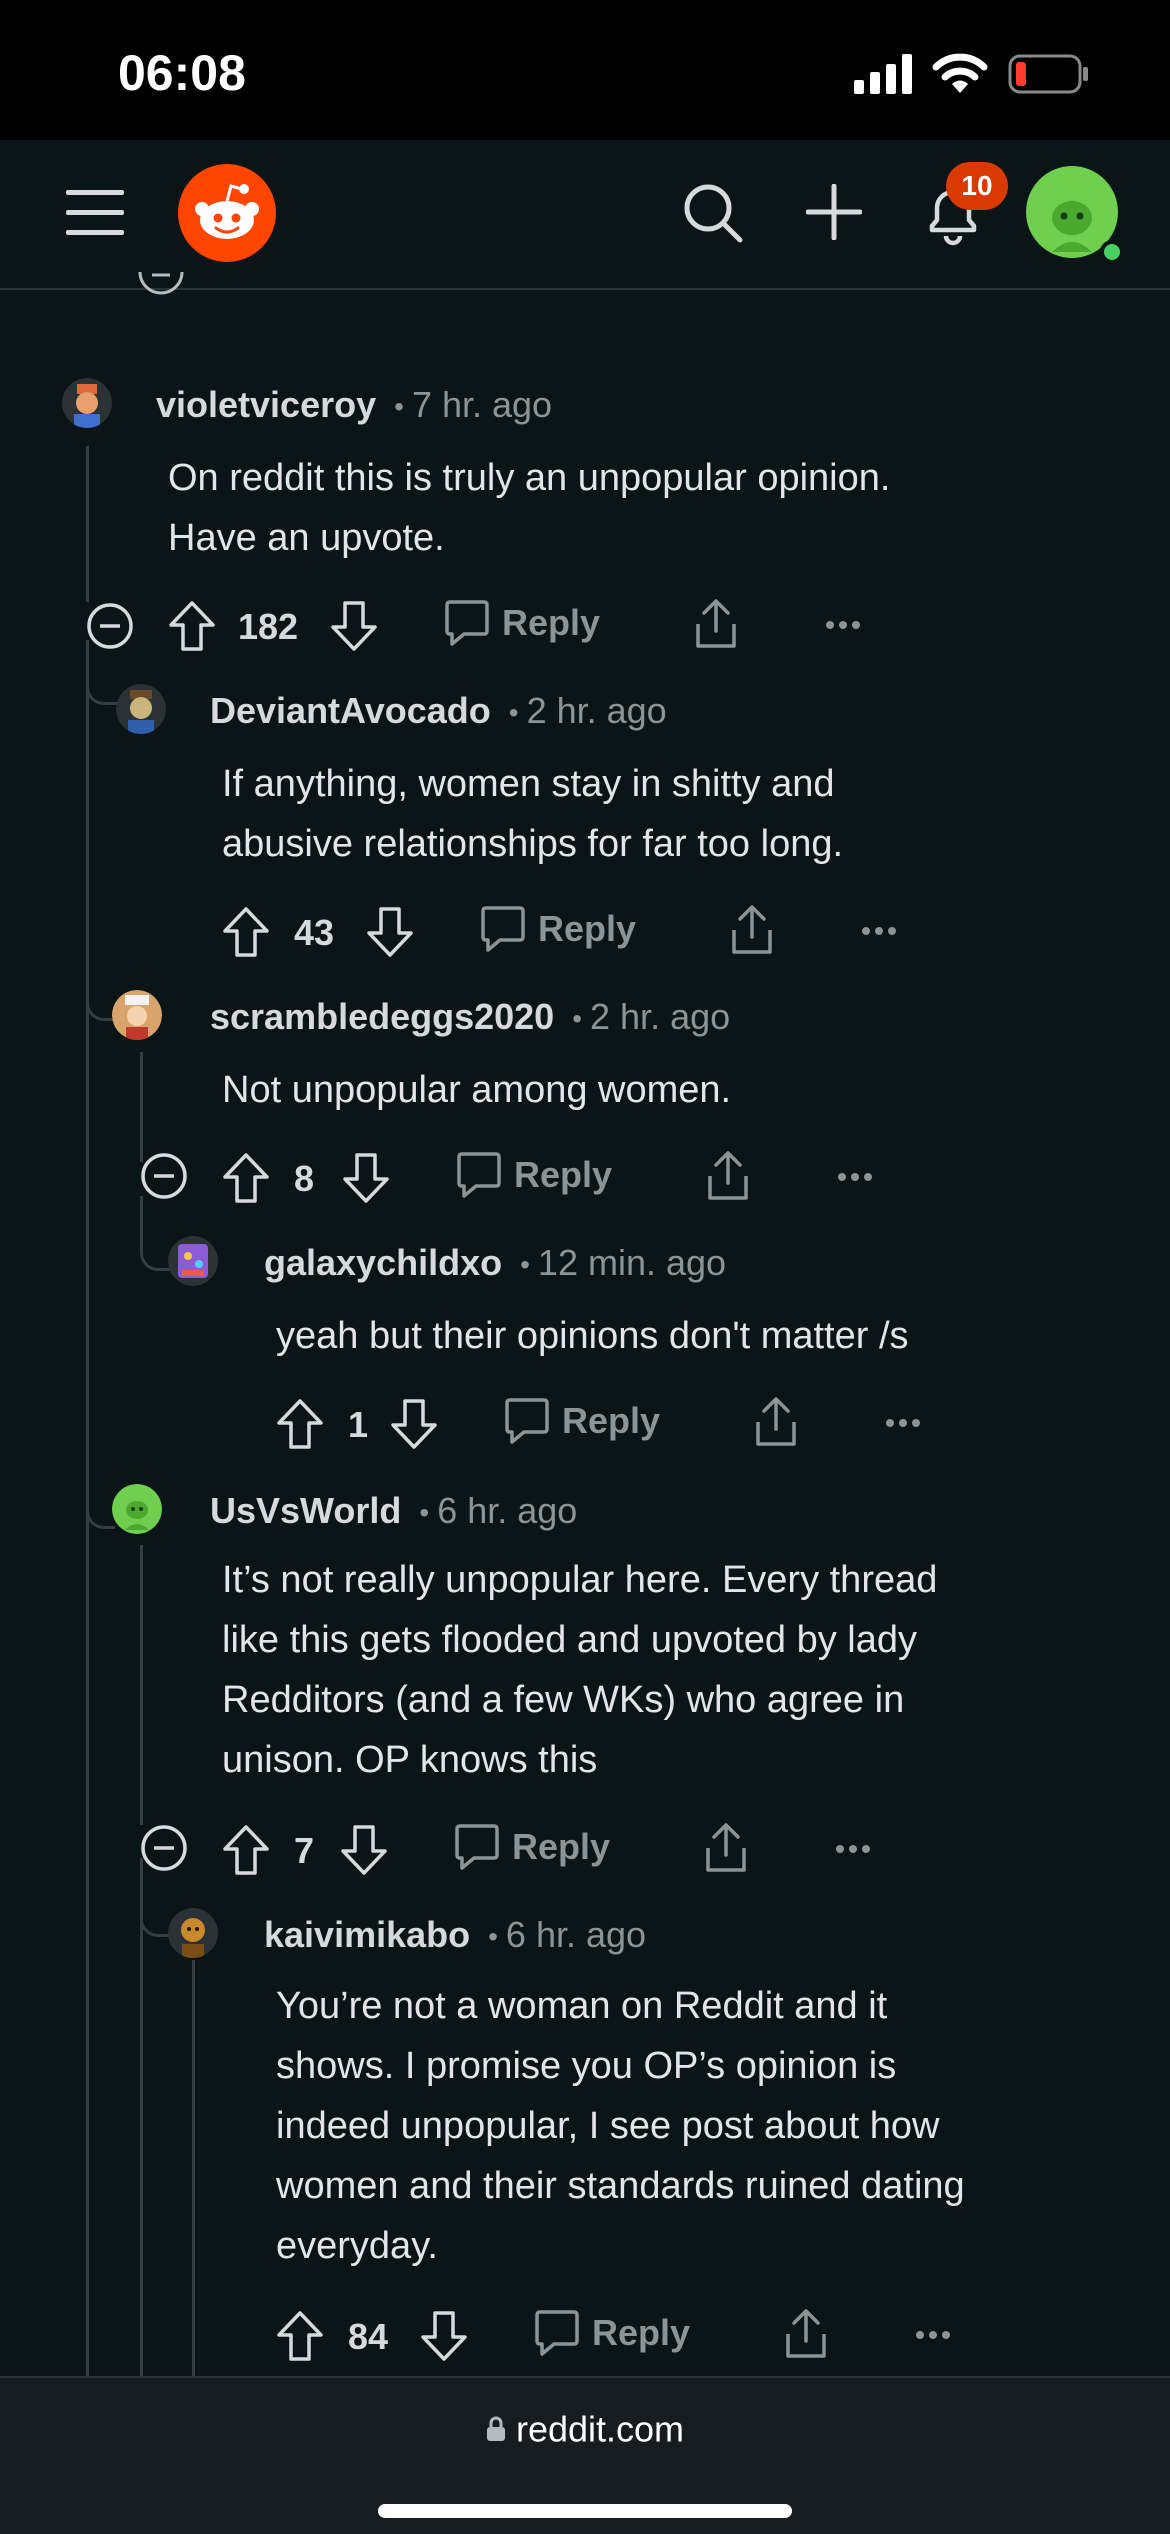 Image resolution: width=1170 pixels, height=2534 pixels. I want to click on comment-line: indeed unpopular, I see post about how, so click(608, 2126).